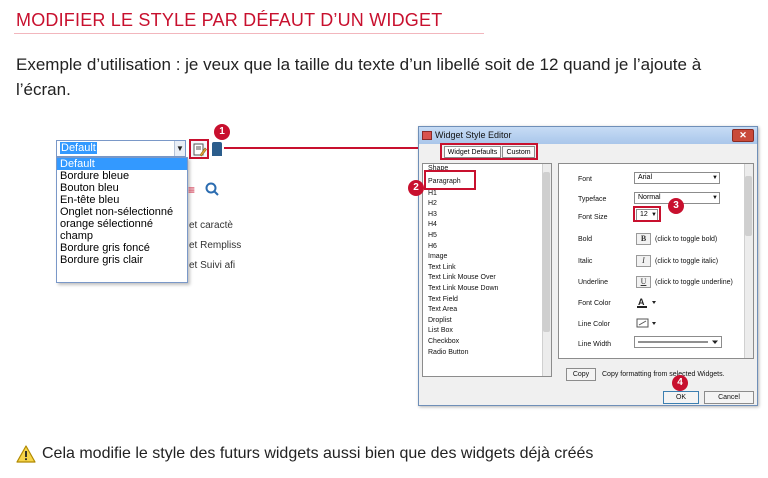 This screenshot has height=478, width=768. I want to click on style-editor-button, so click(199, 149).